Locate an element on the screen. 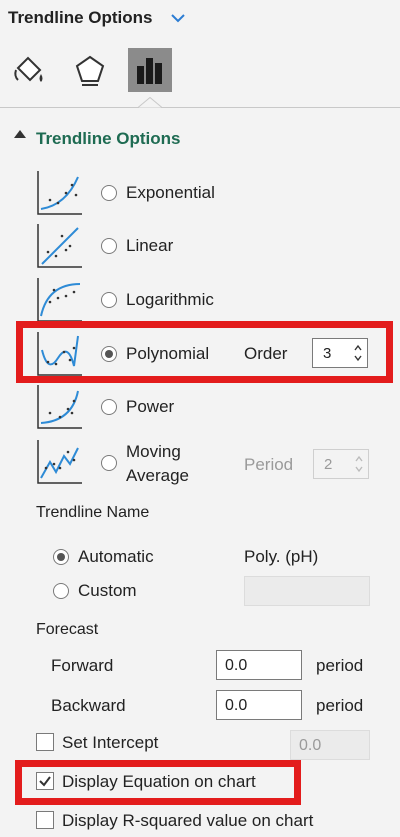 The image size is (400, 837). power-label: Power is located at coordinates (150, 406).